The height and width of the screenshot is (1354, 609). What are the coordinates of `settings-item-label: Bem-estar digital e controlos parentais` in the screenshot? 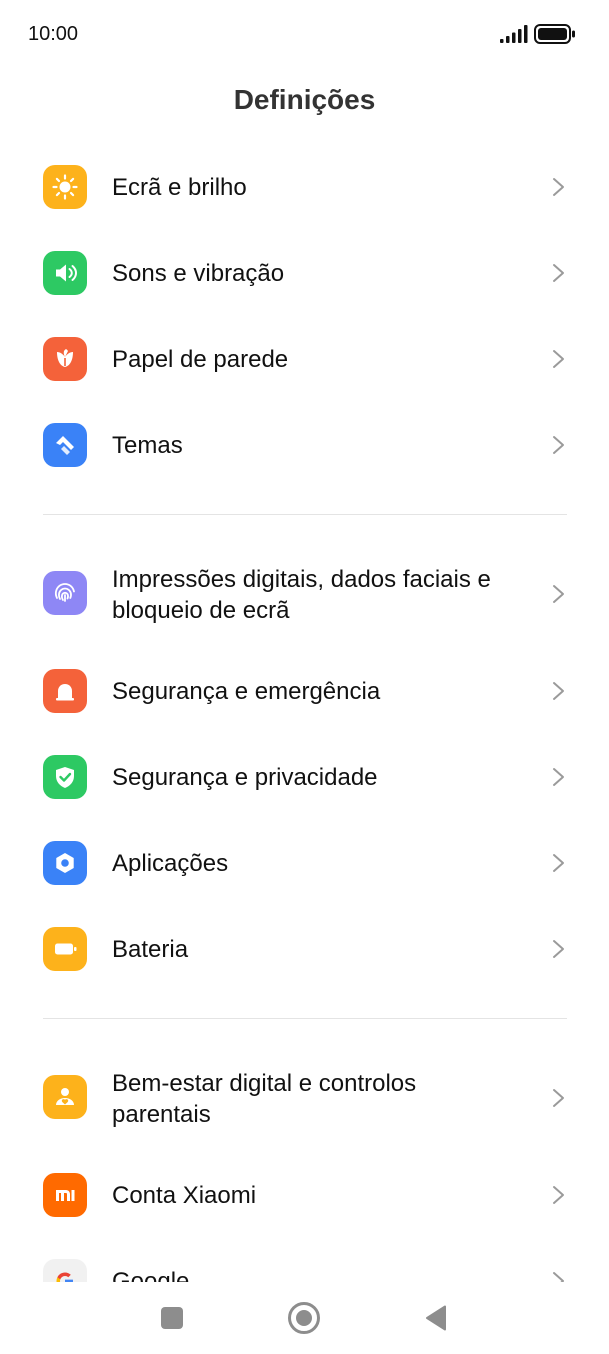 It's located at (264, 1099).